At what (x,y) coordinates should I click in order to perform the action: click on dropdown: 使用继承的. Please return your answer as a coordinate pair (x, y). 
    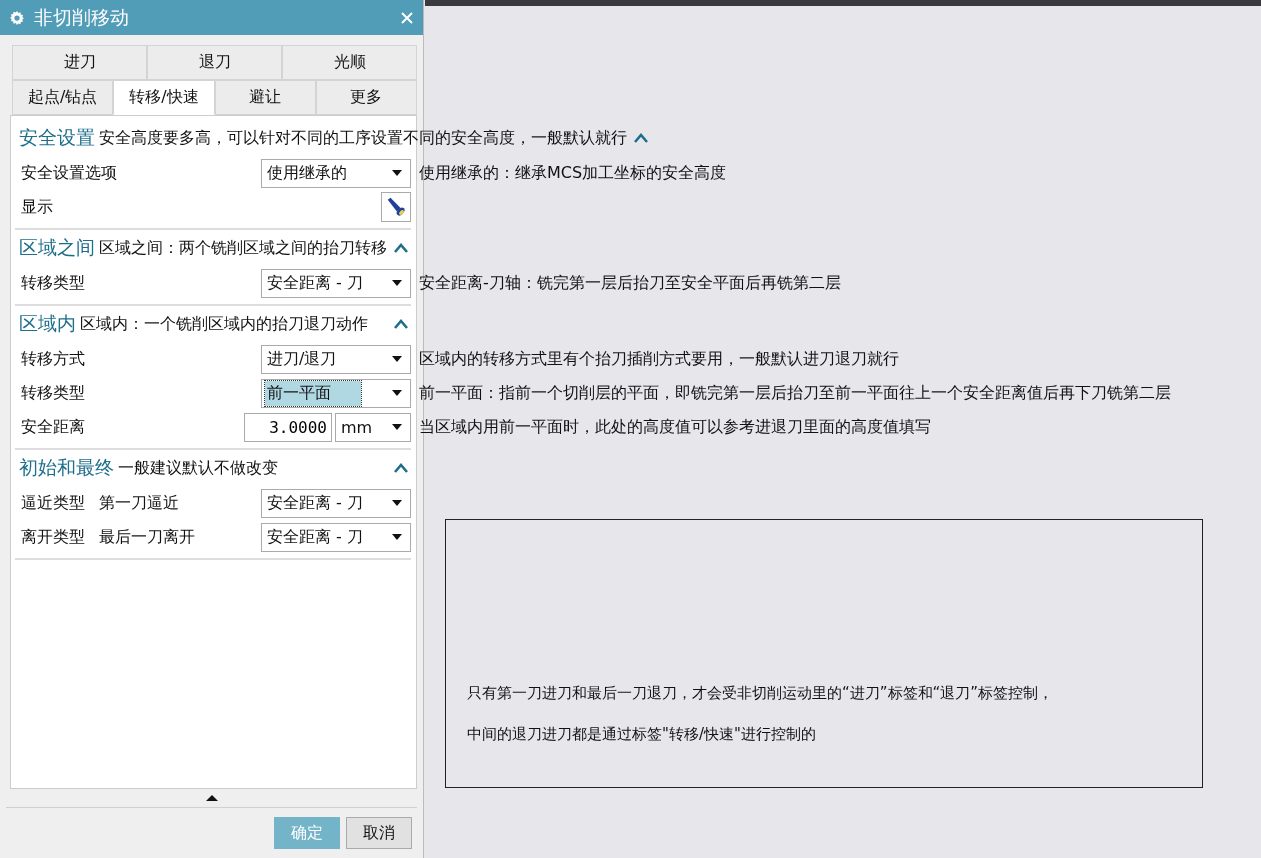
    Looking at the image, I should click on (336, 173).